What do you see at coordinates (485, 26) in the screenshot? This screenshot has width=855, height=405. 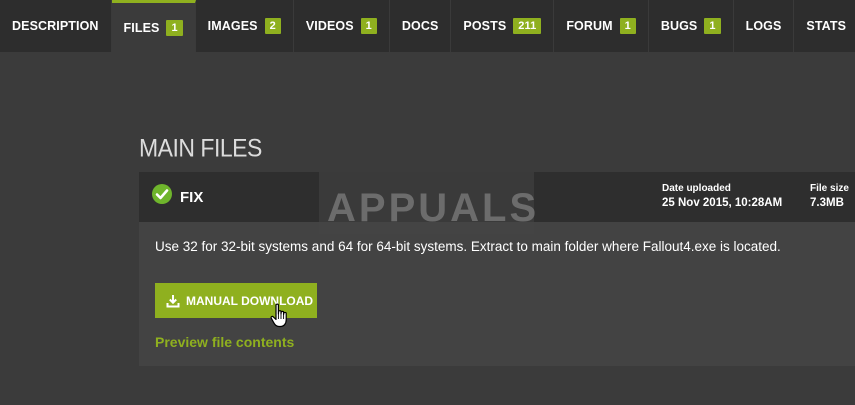 I see `tab-label: POSTS` at bounding box center [485, 26].